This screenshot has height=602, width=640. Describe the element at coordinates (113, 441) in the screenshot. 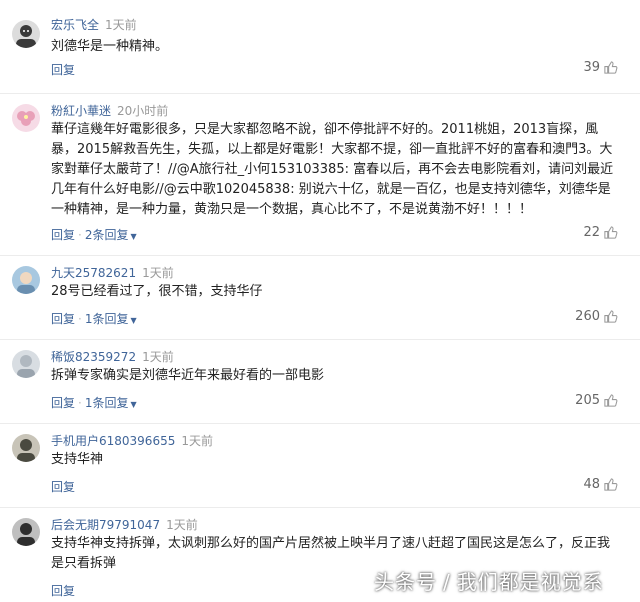

I see `username-link: 手机用户6180396655` at that location.